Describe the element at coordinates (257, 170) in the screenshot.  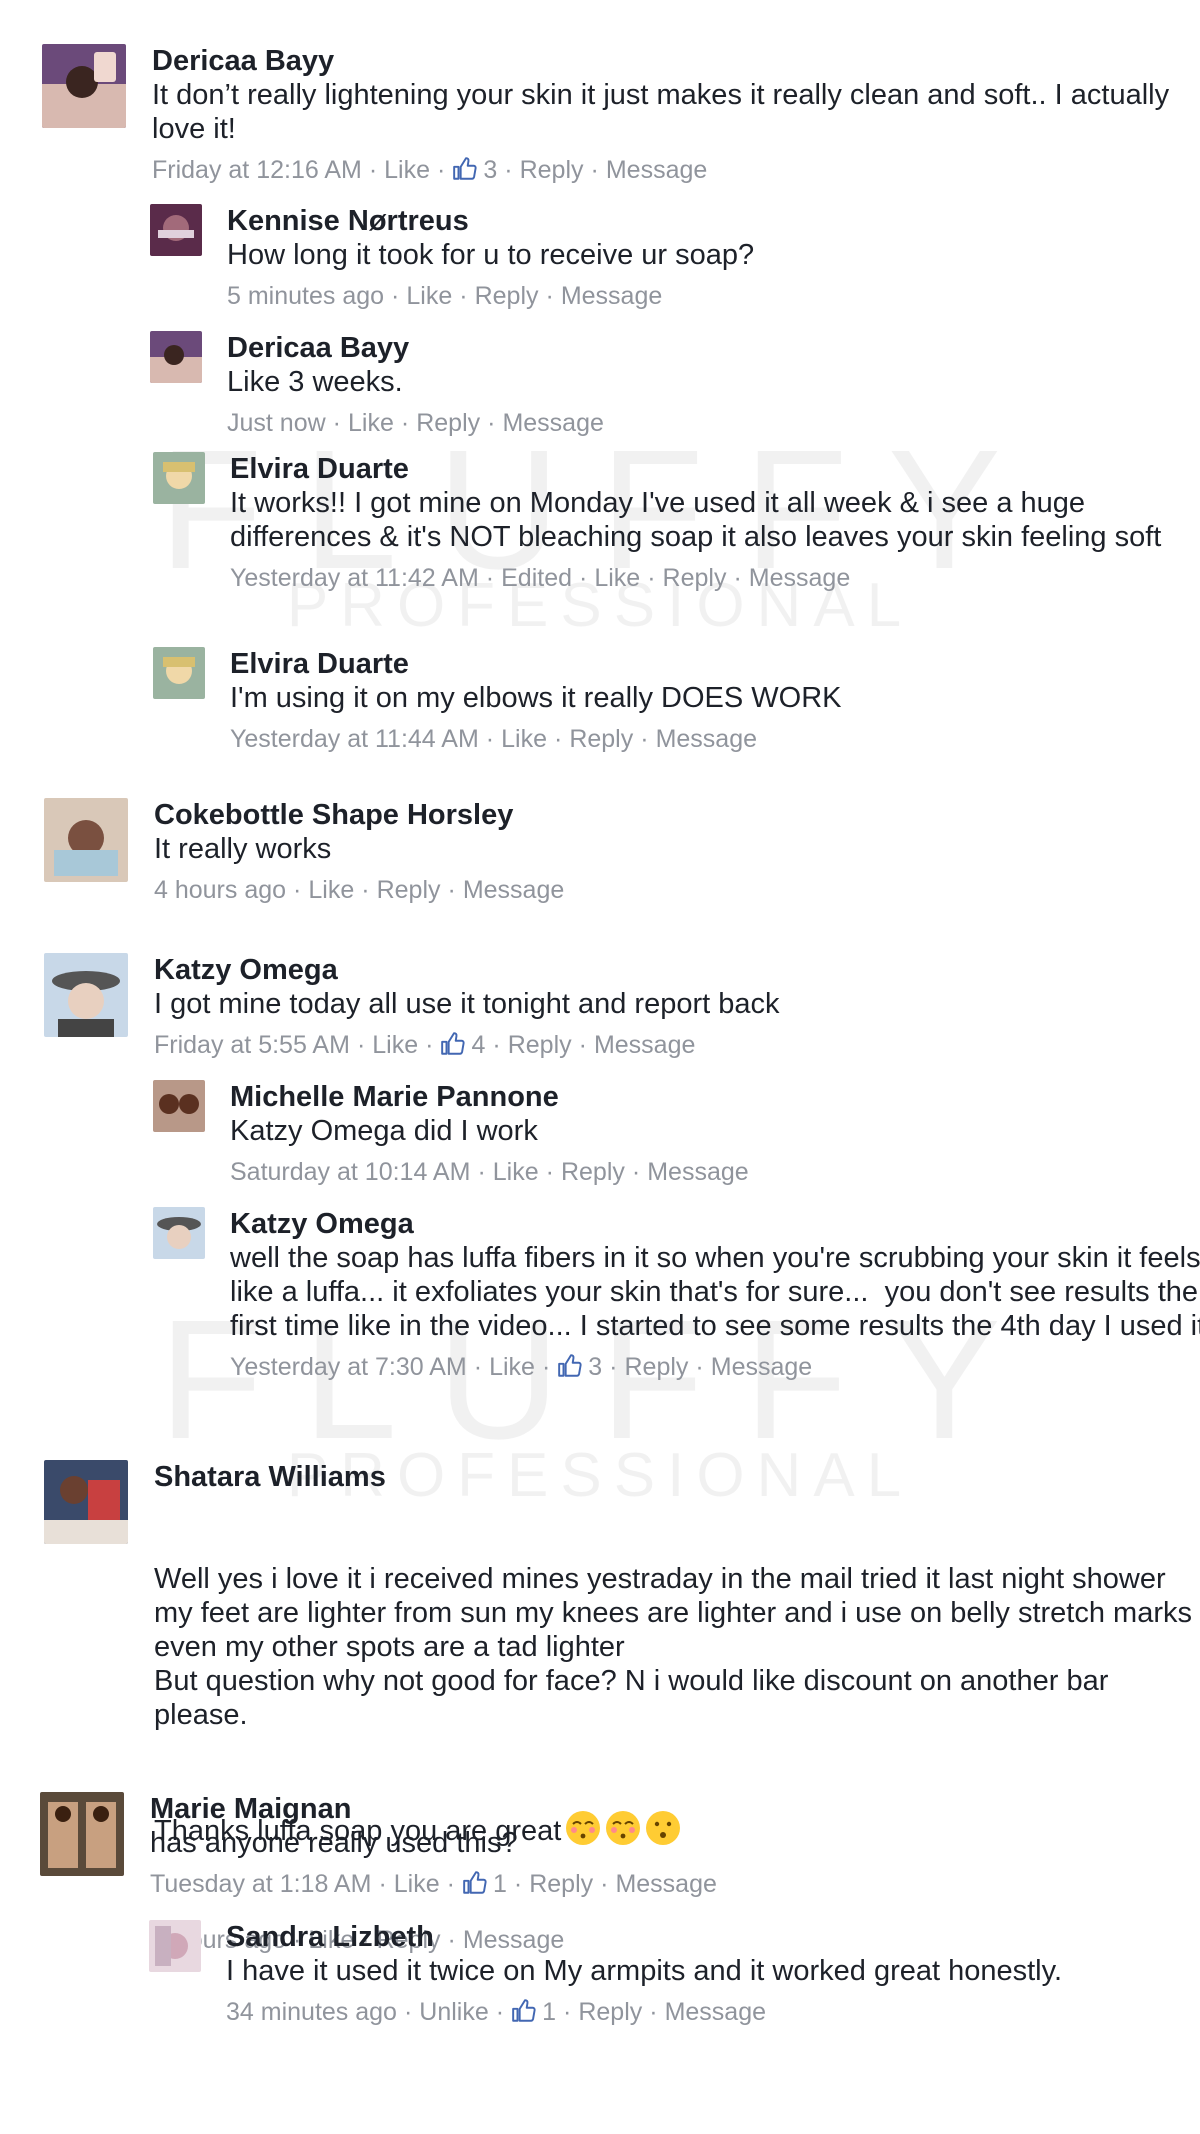
I see `timestamp: Friday at 12:16 AM` at that location.